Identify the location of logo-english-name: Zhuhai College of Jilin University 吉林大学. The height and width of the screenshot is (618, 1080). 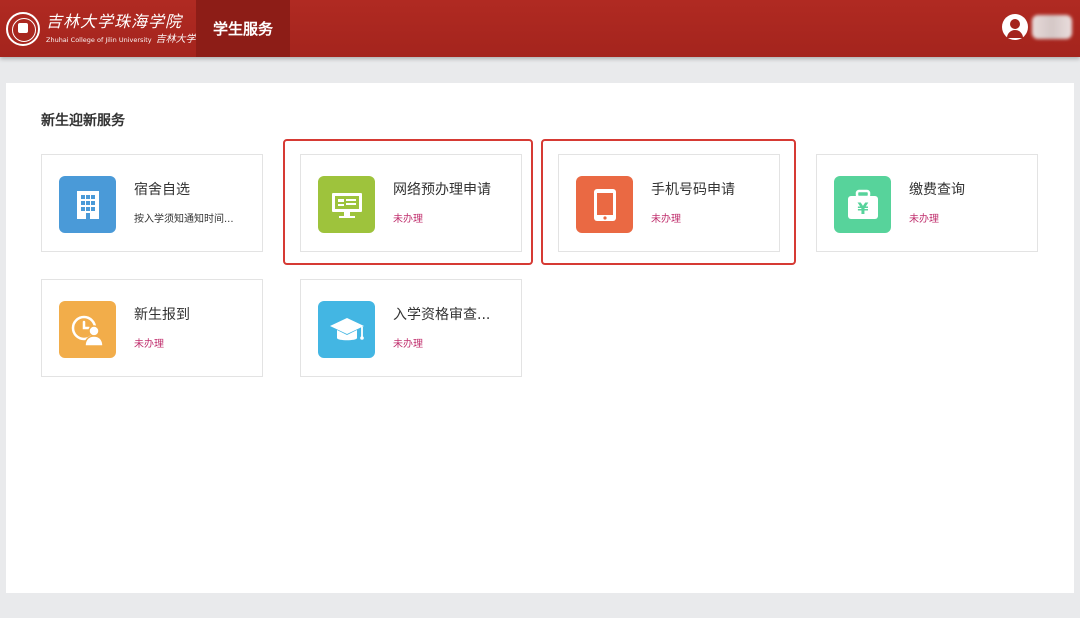
(121, 39).